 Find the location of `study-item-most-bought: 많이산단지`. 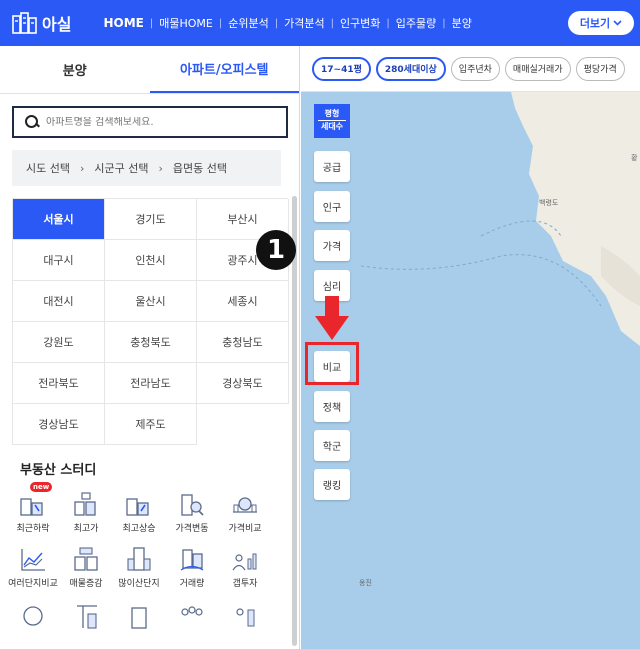

study-item-most-bought: 많이산단지 is located at coordinates (139, 567).